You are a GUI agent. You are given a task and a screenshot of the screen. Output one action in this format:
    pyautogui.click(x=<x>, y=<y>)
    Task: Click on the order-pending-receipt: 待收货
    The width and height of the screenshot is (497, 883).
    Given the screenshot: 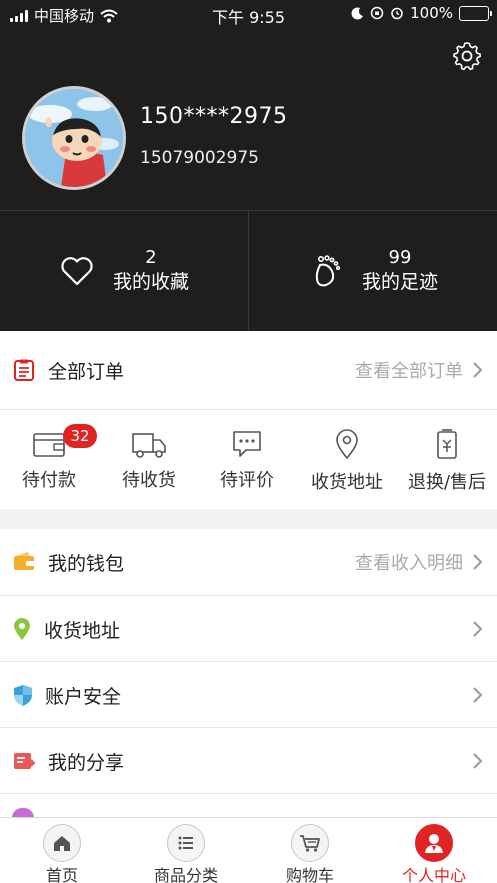 What is the action you would take?
    pyautogui.click(x=149, y=459)
    